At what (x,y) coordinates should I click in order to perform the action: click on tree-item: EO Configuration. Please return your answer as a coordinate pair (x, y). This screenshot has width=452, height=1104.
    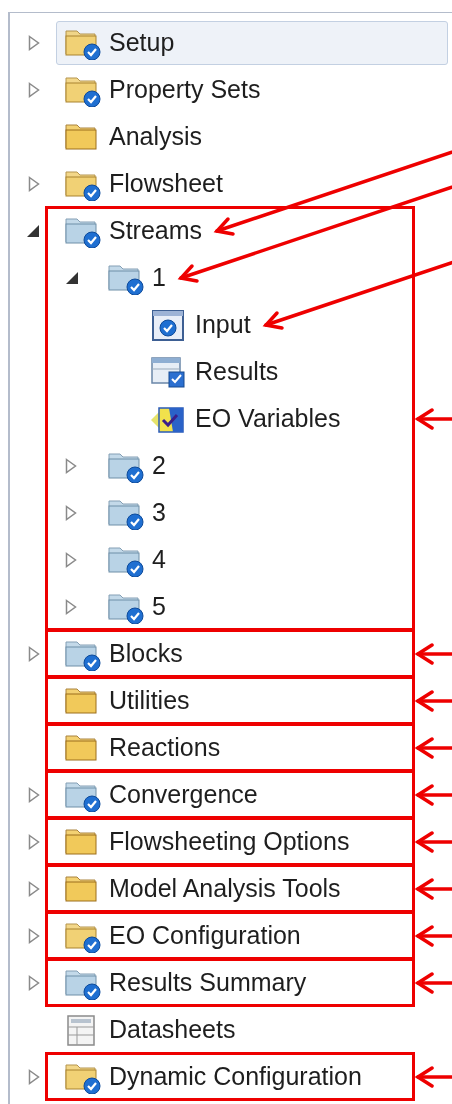
    Looking at the image, I should click on (183, 935).